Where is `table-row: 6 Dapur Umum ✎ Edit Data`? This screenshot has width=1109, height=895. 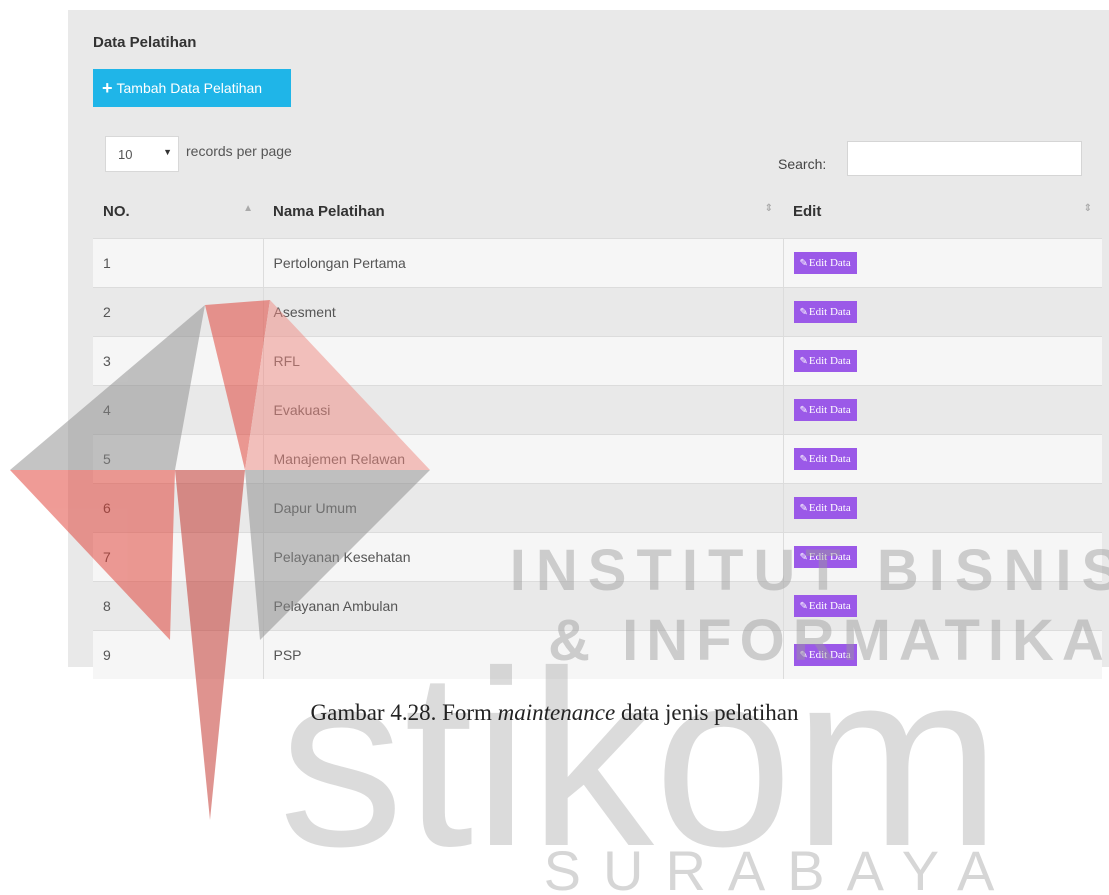 table-row: 6 Dapur Umum ✎ Edit Data is located at coordinates (597, 508).